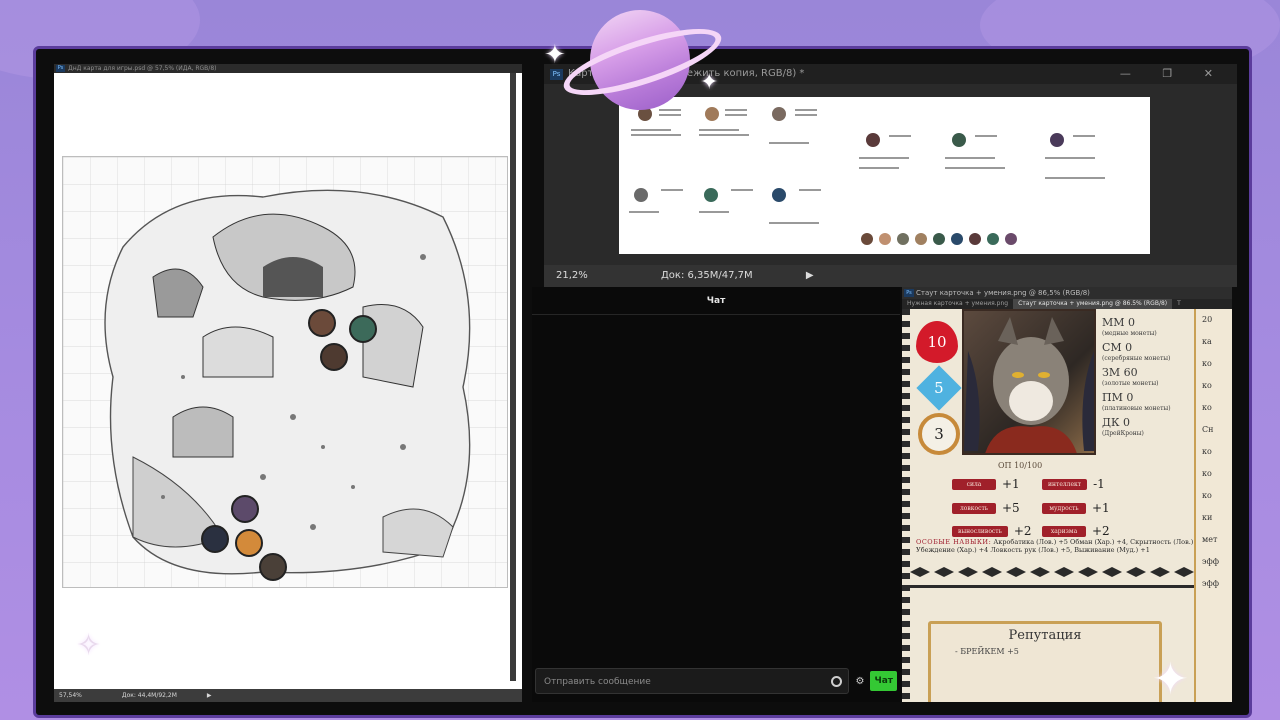 The height and width of the screenshot is (720, 1280). I want to click on coin-copper-desc: (медные монеты), so click(1129, 333).